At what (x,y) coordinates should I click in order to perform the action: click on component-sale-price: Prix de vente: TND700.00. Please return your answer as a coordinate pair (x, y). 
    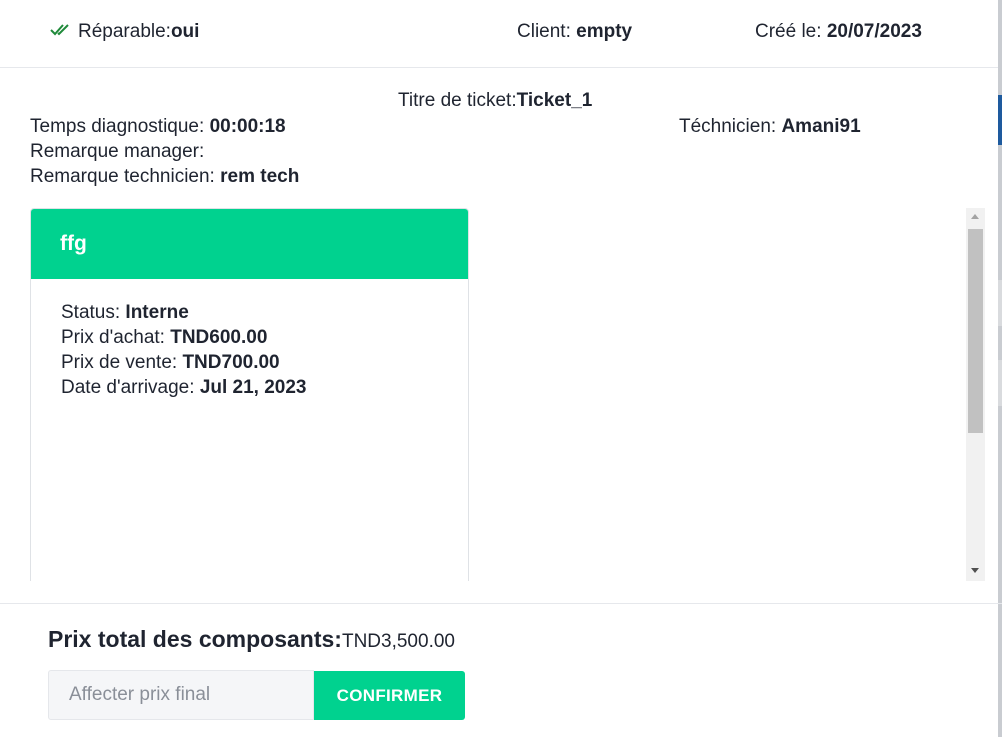
    Looking at the image, I should click on (264, 362).